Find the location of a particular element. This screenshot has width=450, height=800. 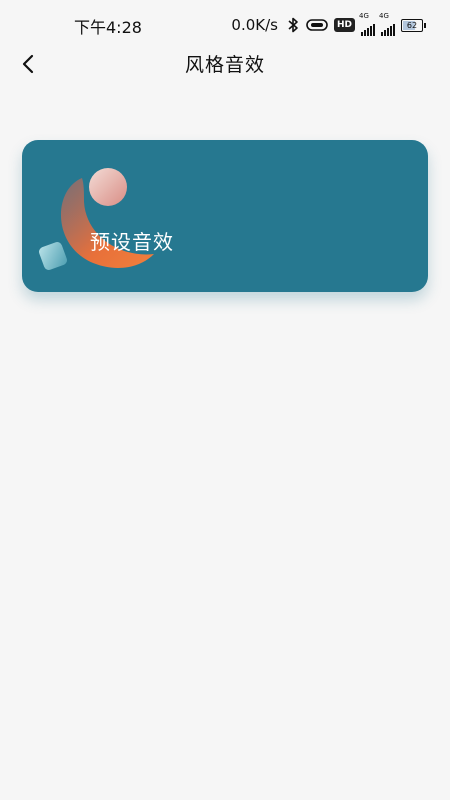

header: 风格音效 is located at coordinates (225, 64).